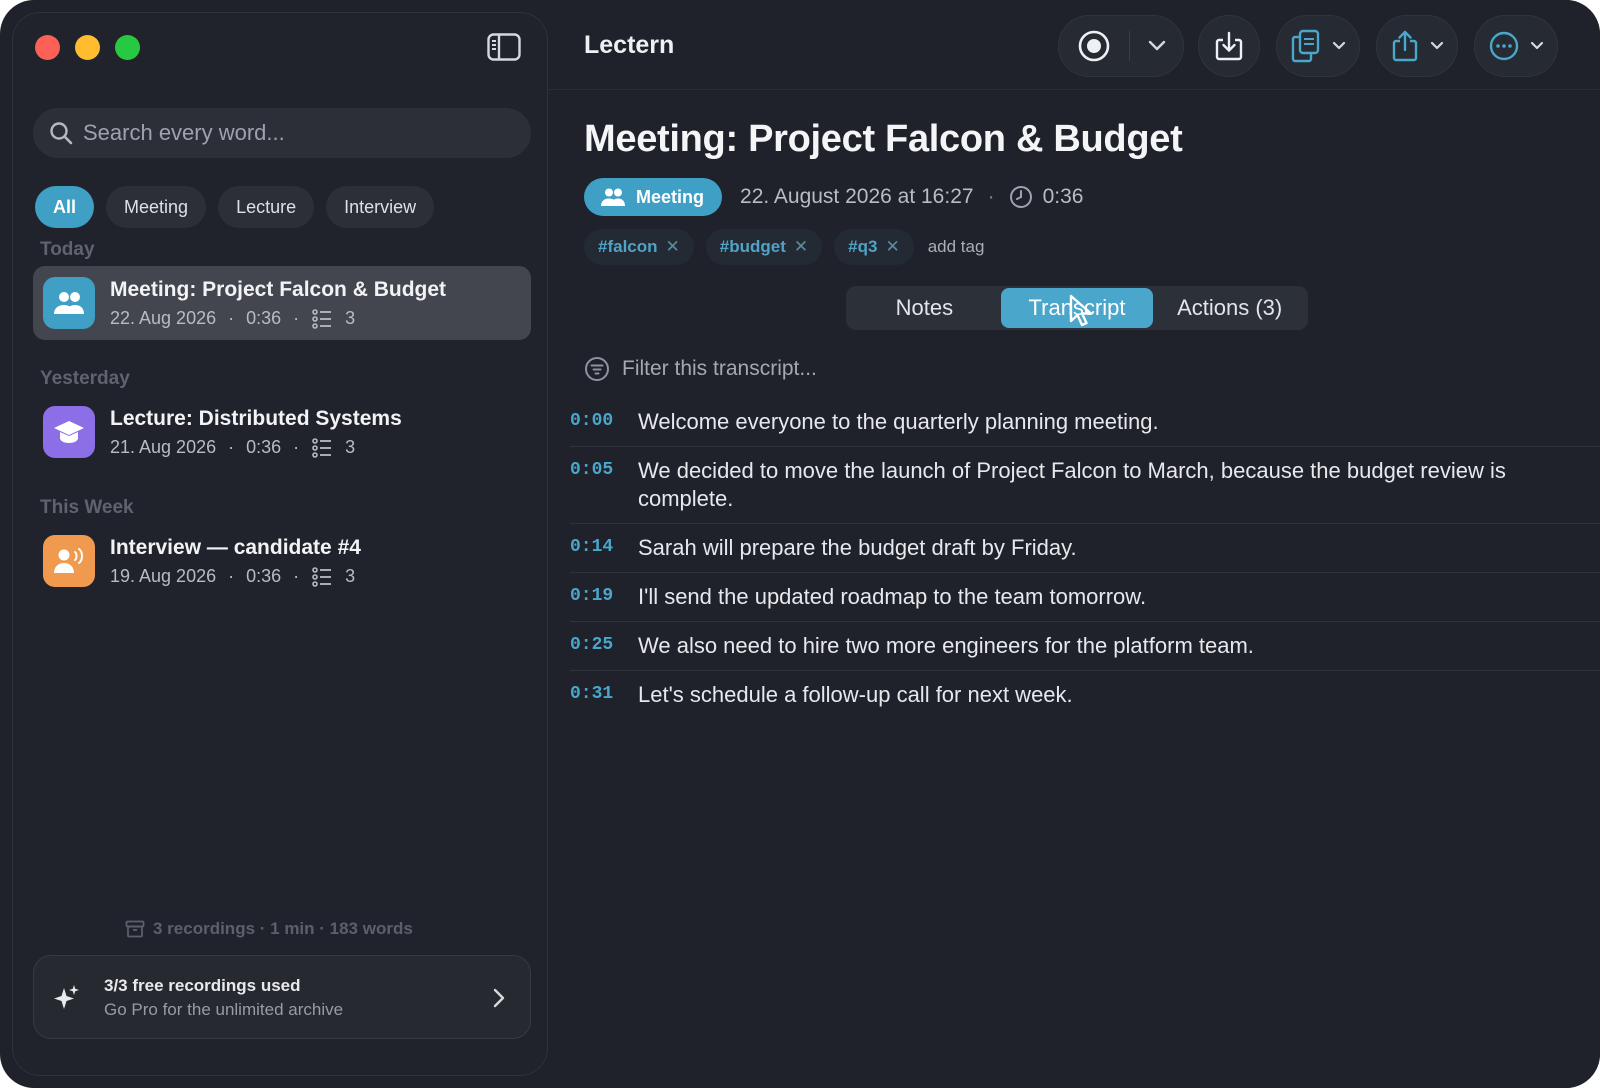 The image size is (1600, 1088). What do you see at coordinates (127, 47) in the screenshot?
I see `zoom-window-button` at bounding box center [127, 47].